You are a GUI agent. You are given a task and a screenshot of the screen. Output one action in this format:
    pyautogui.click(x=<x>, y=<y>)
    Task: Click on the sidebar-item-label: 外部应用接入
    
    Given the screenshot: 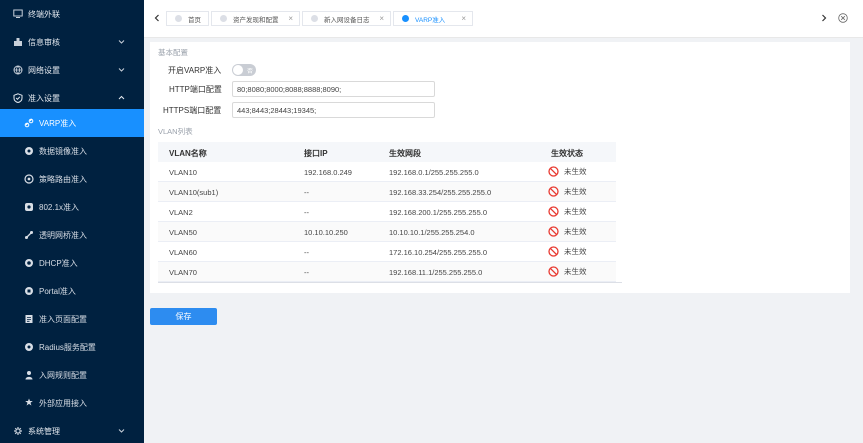 What is the action you would take?
    pyautogui.click(x=63, y=403)
    